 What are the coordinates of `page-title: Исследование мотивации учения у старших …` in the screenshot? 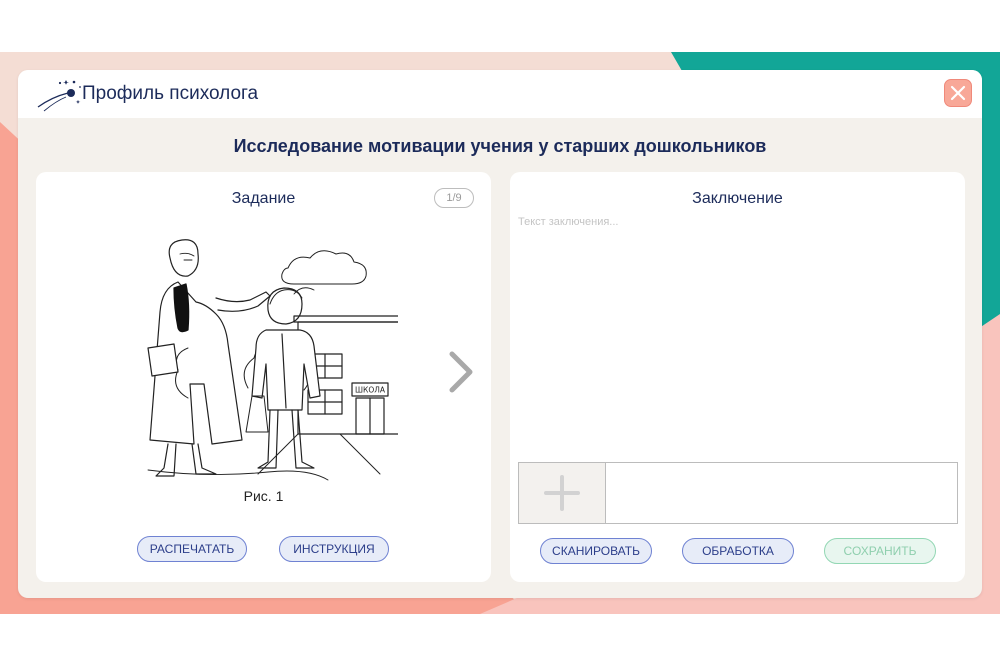 It's located at (500, 146).